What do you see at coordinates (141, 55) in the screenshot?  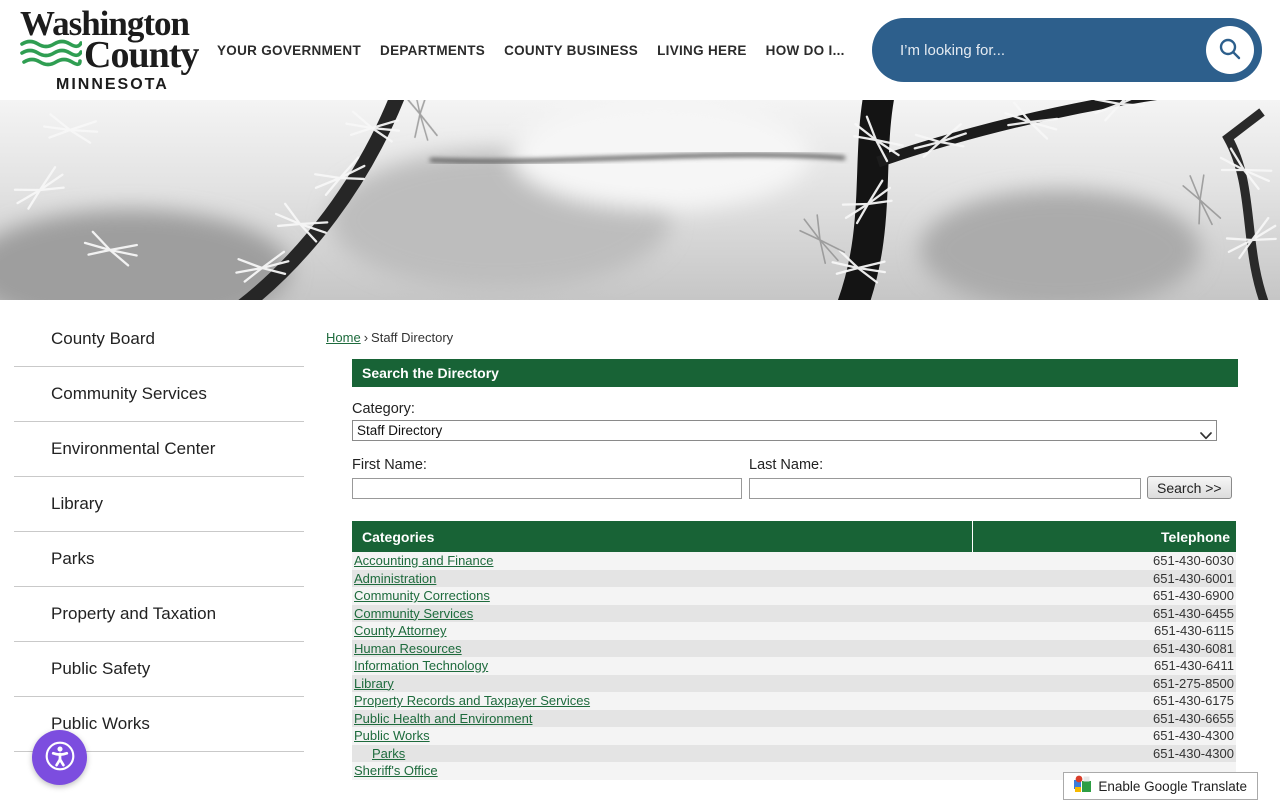 I see `logo-text-county: County` at bounding box center [141, 55].